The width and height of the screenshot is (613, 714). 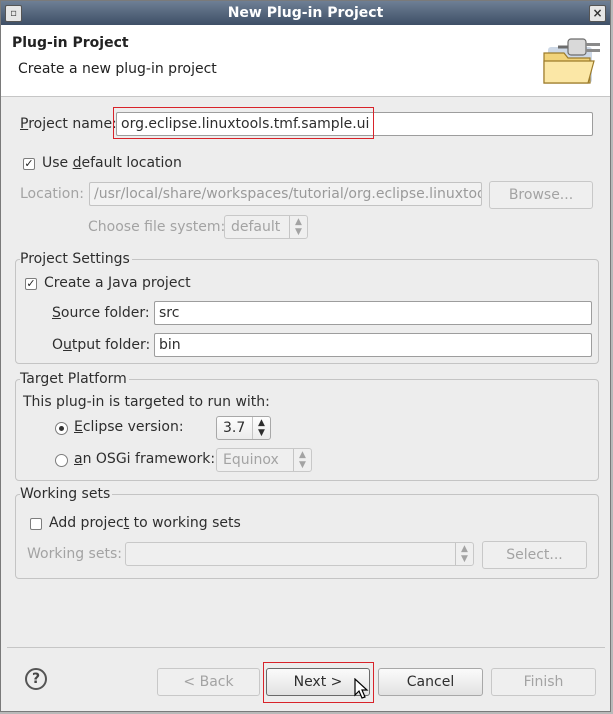 What do you see at coordinates (76, 259) in the screenshot?
I see `project-settings-title: Project Settings` at bounding box center [76, 259].